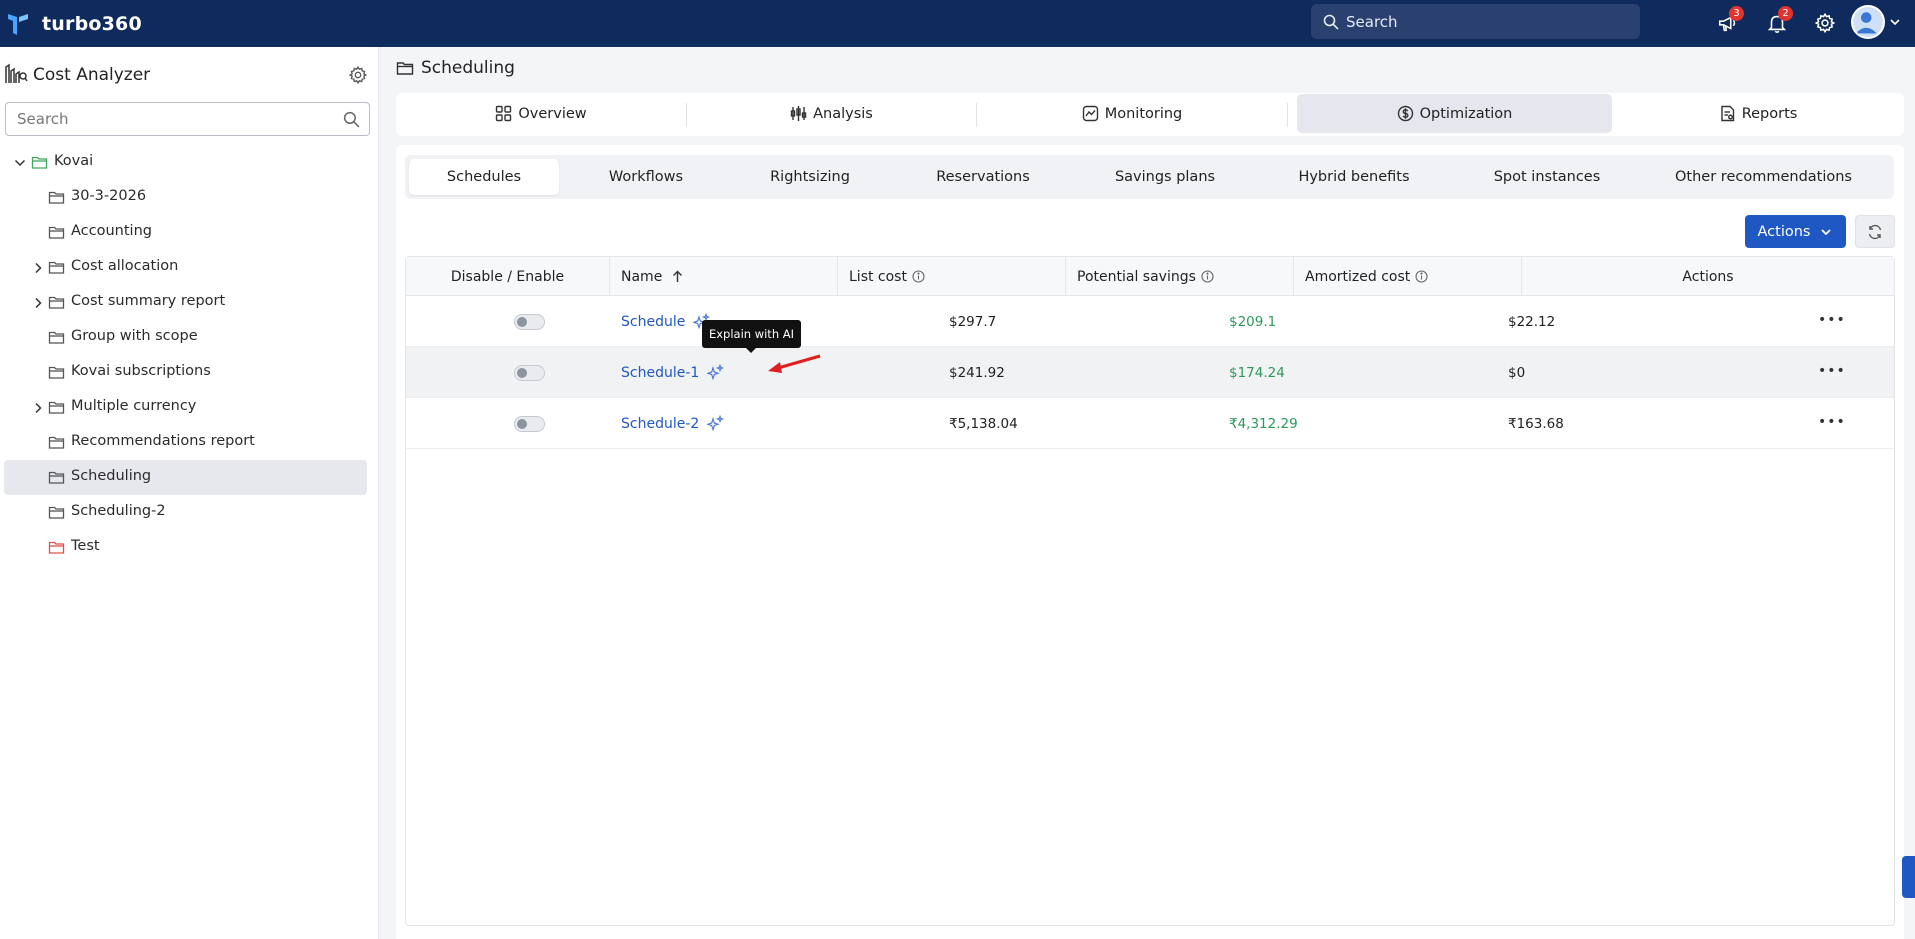 The width and height of the screenshot is (1915, 939). I want to click on subtab-workflows-label: Workflows, so click(646, 177).